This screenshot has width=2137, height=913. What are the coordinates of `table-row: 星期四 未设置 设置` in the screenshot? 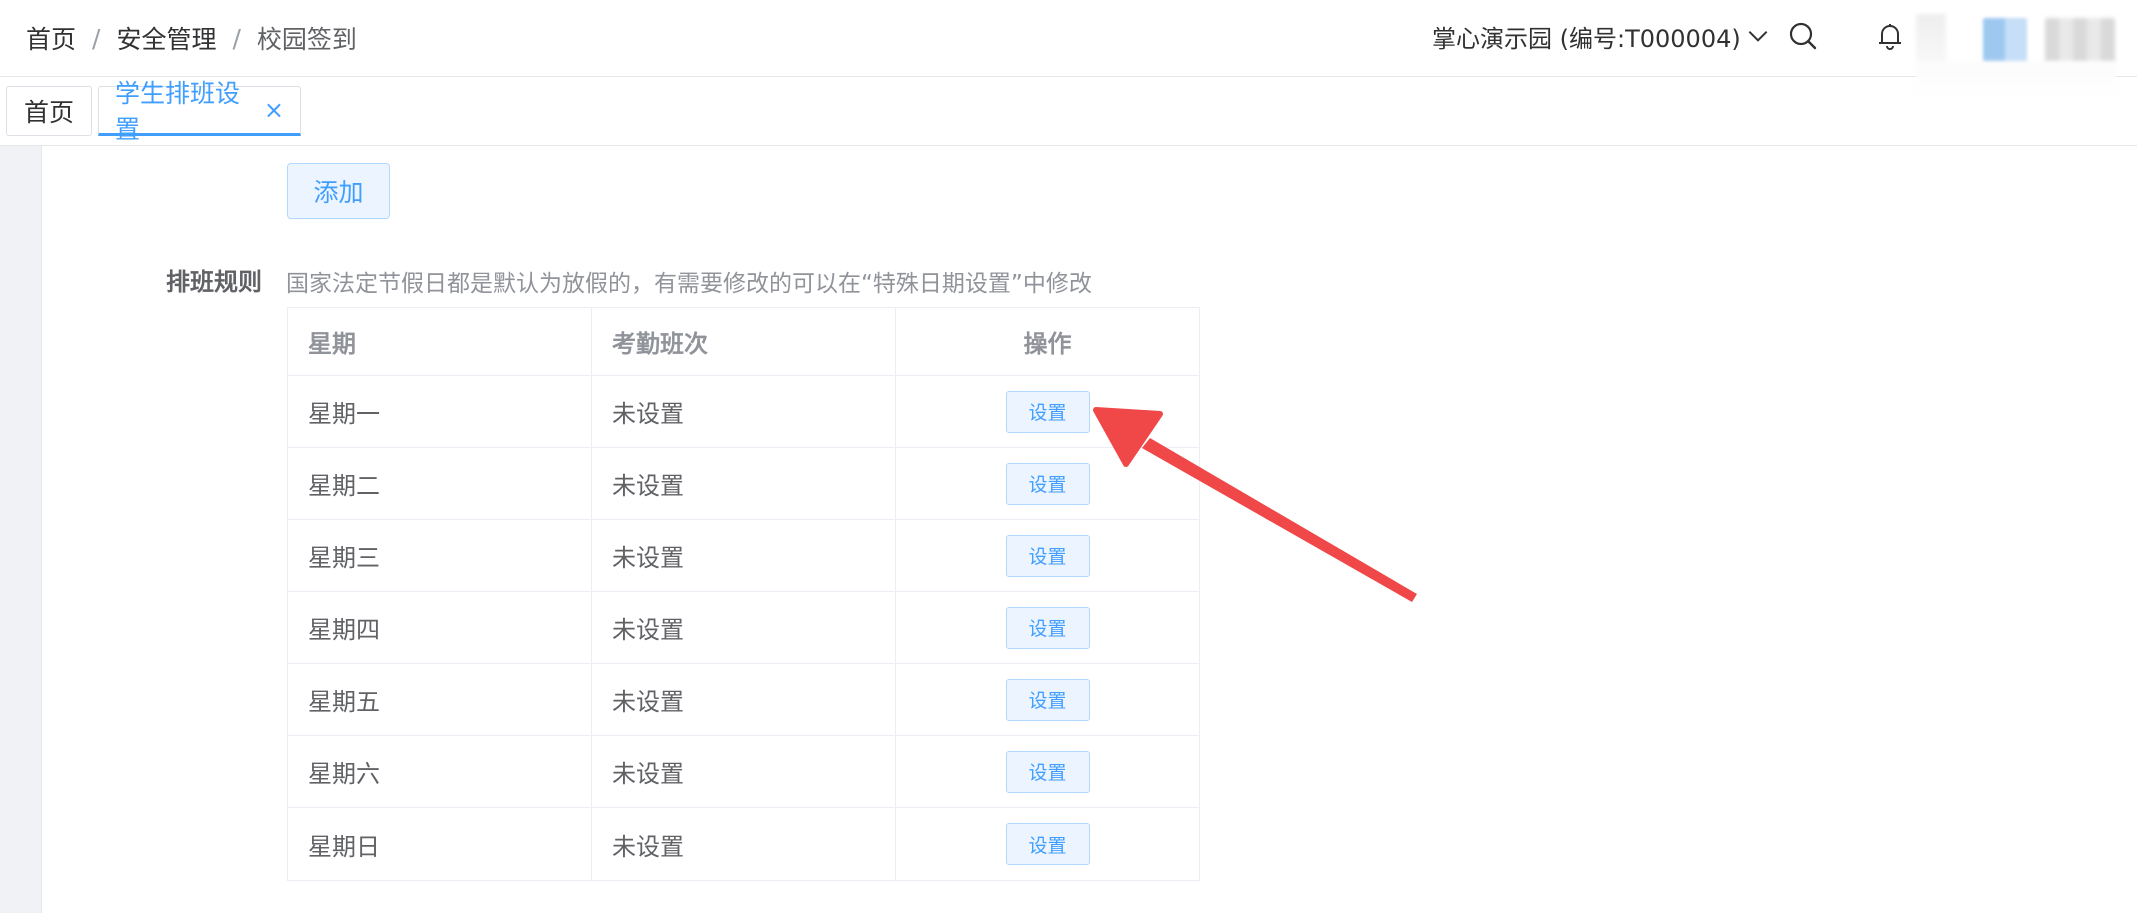 It's located at (743, 628).